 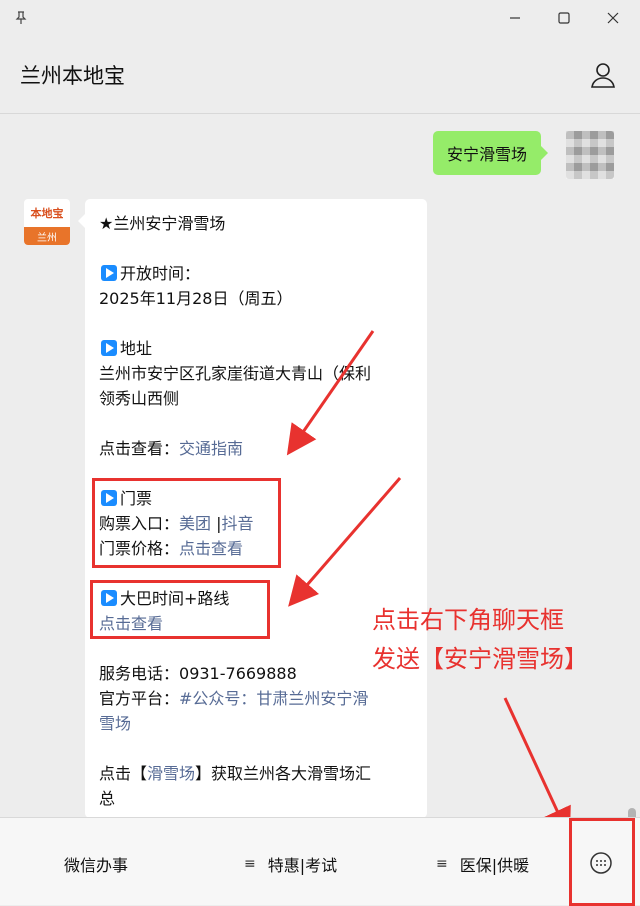 What do you see at coordinates (302, 865) in the screenshot?
I see `menu-item-label: 特惠|考试` at bounding box center [302, 865].